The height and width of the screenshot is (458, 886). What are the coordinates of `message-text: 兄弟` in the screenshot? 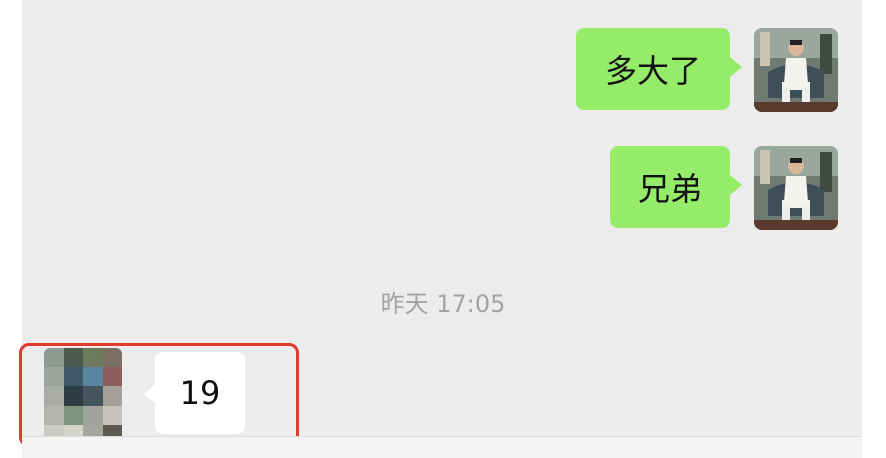 It's located at (669, 189).